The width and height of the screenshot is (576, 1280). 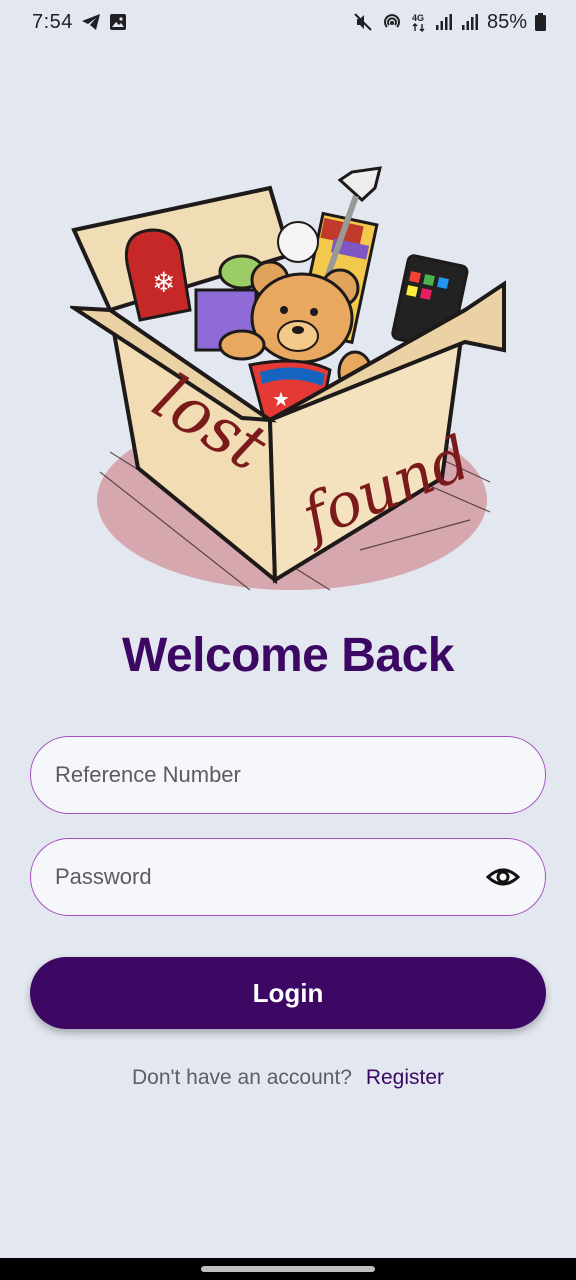 I want to click on 4g-icon: 4G, so click(x=419, y=22).